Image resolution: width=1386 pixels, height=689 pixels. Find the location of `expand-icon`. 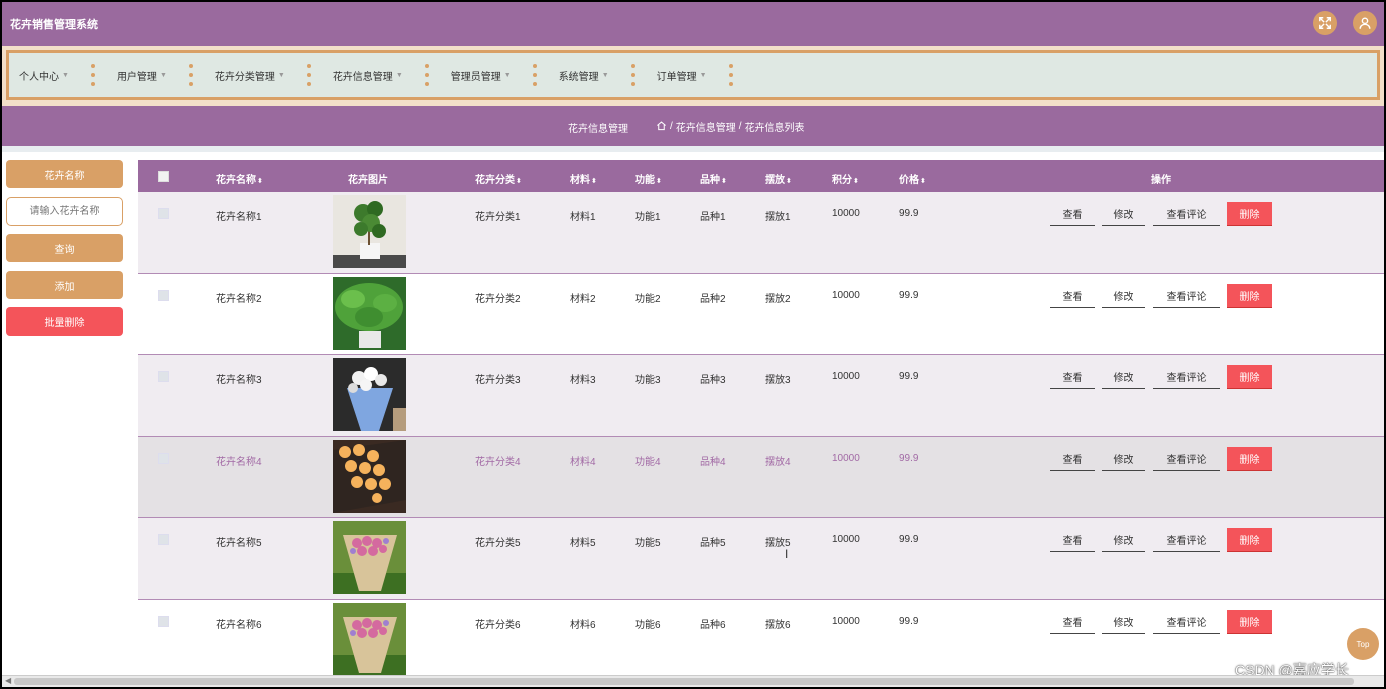

expand-icon is located at coordinates (1325, 23).